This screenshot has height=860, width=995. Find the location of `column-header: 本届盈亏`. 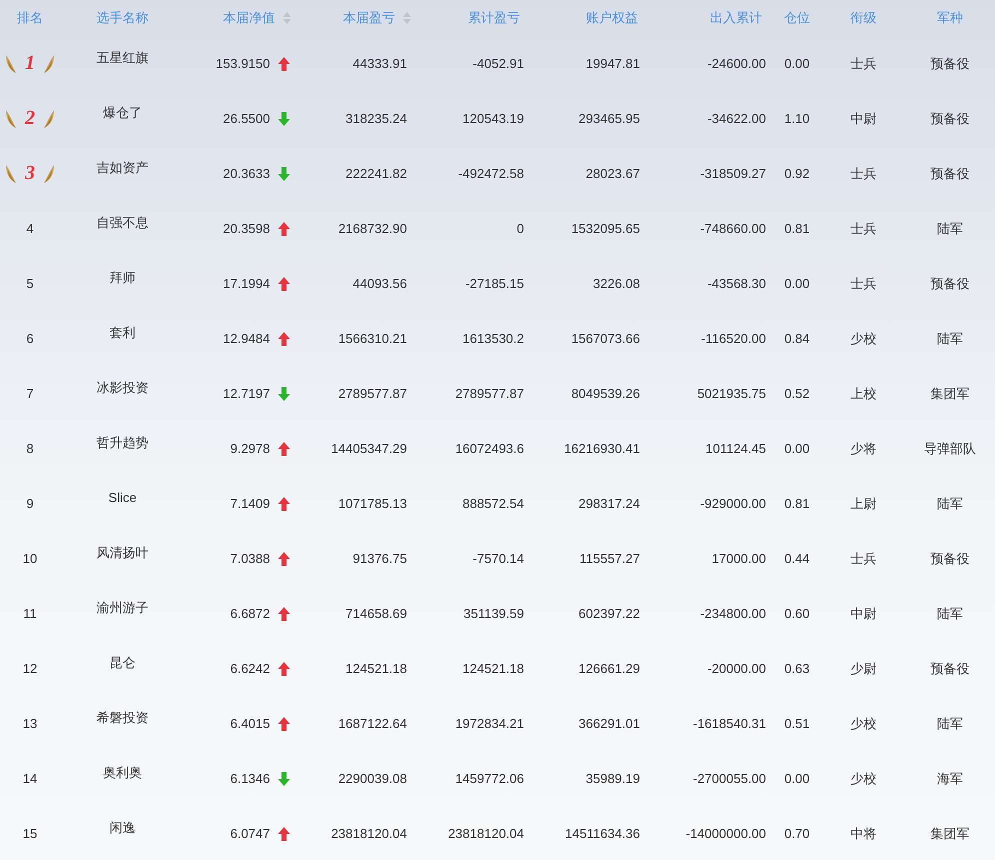

column-header: 本届盈亏 is located at coordinates (369, 18).